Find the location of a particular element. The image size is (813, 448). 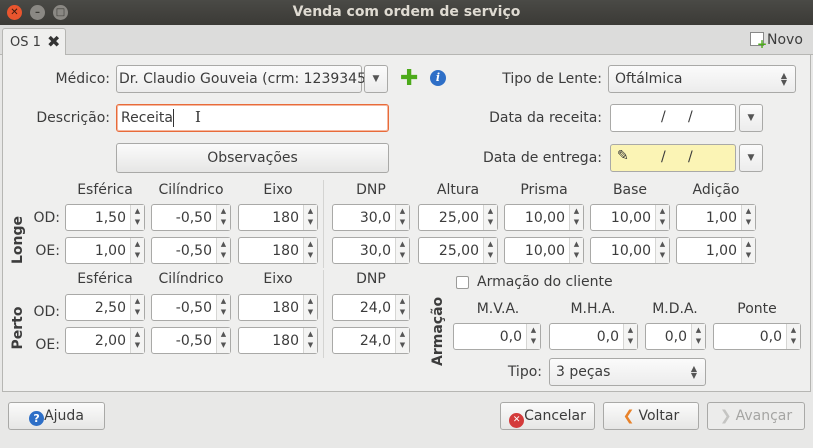

longe-od-cilindrico-spinner: -0,50 ▲ ▼ is located at coordinates (191, 217).